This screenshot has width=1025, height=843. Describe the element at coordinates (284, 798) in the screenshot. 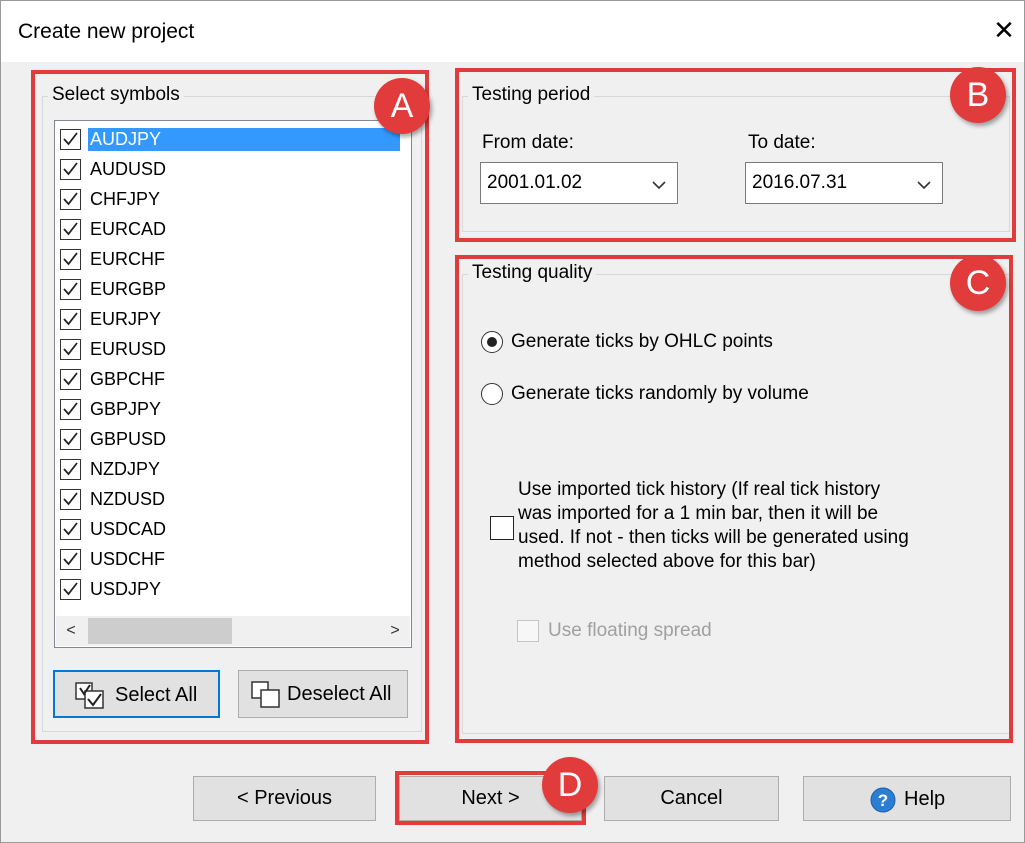

I see `previous-button: < Previous` at that location.